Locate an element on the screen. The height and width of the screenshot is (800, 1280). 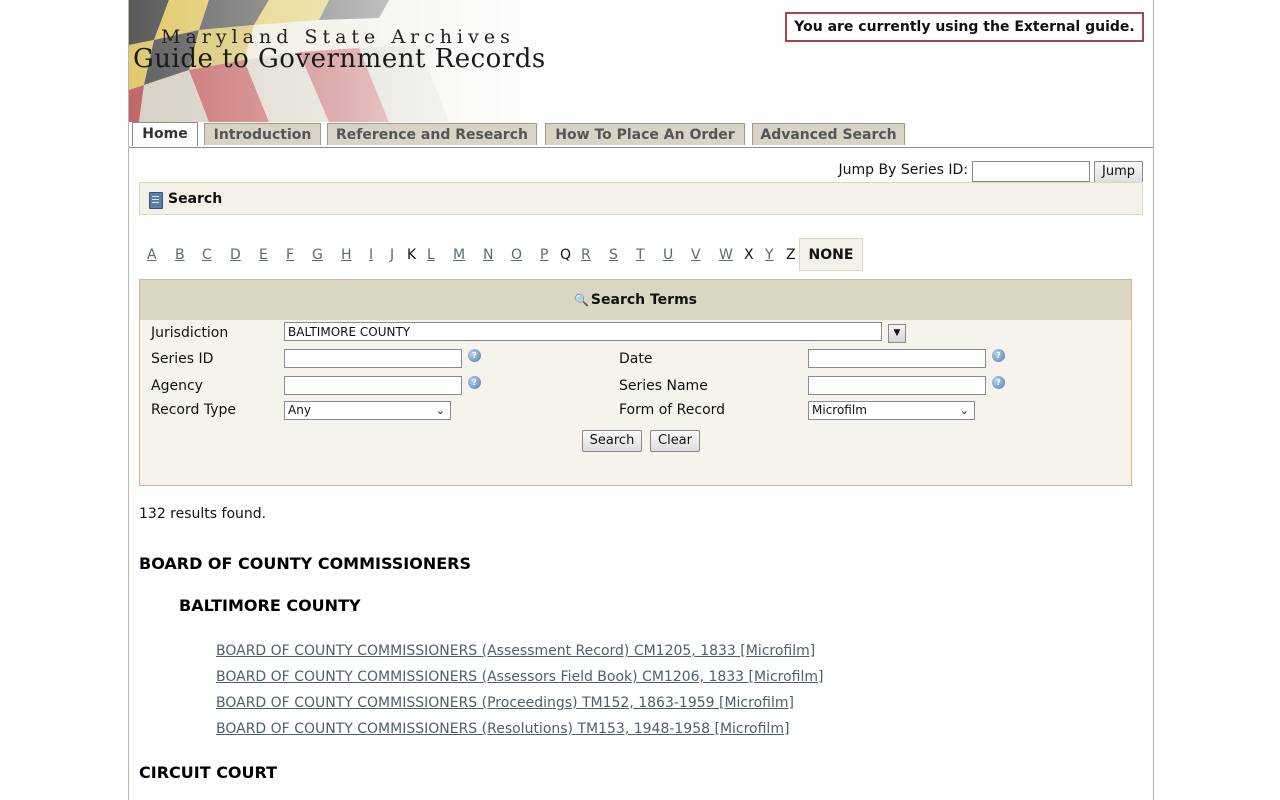
series-name-help-icon: ? is located at coordinates (998, 382).